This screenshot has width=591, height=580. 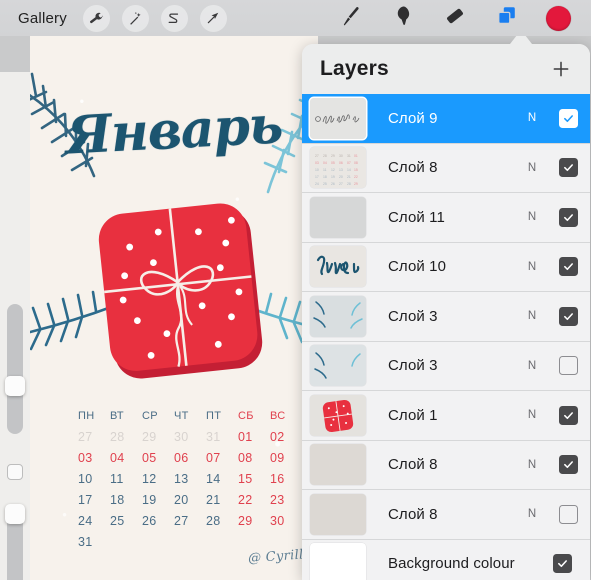 I want to click on layer-thumbnail-signature, so click(x=338, y=118).